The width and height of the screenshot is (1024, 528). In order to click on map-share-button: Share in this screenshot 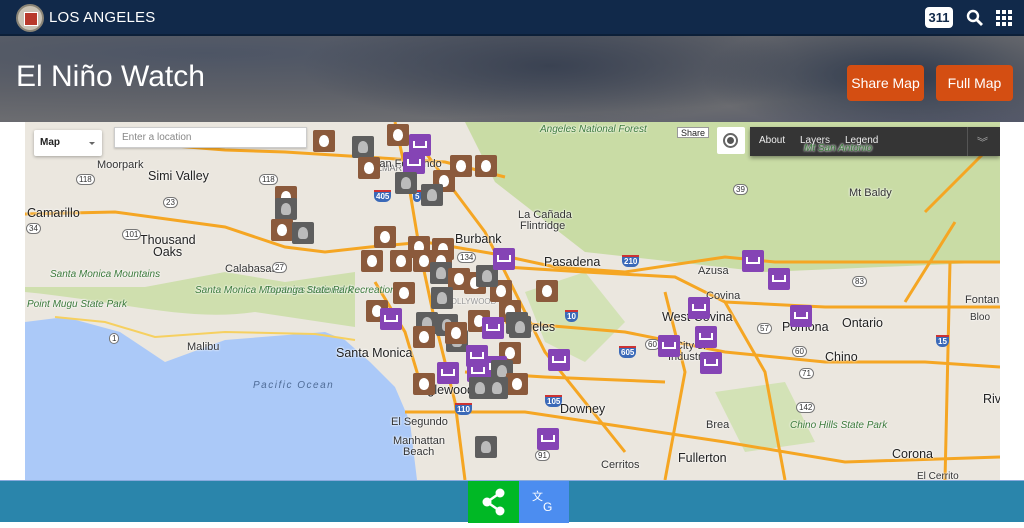, I will do `click(693, 132)`.